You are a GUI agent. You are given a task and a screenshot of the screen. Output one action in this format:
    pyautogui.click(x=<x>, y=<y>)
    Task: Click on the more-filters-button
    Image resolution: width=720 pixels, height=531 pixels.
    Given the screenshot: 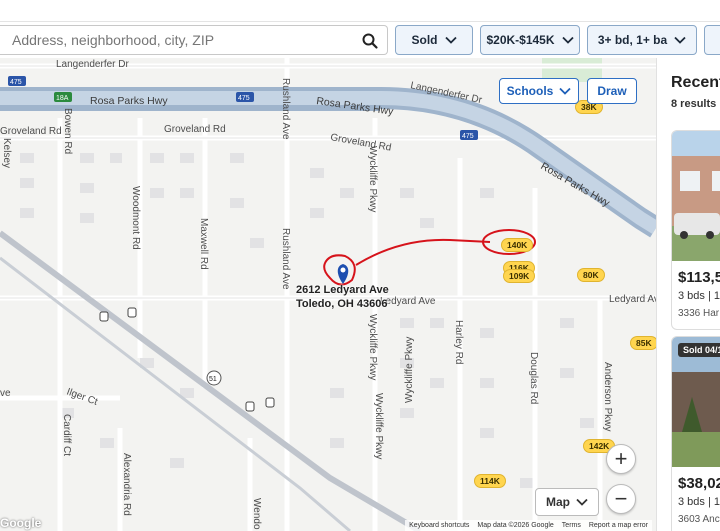 What is the action you would take?
    pyautogui.click(x=712, y=40)
    